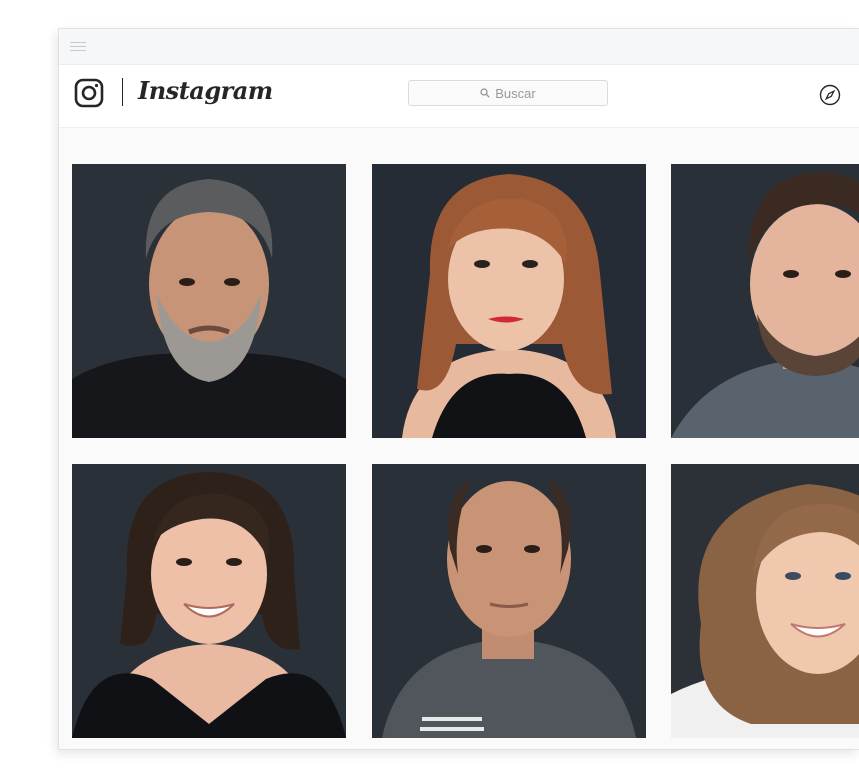 This screenshot has height=772, width=859. What do you see at coordinates (89, 93) in the screenshot?
I see `instagram-camera-icon` at bounding box center [89, 93].